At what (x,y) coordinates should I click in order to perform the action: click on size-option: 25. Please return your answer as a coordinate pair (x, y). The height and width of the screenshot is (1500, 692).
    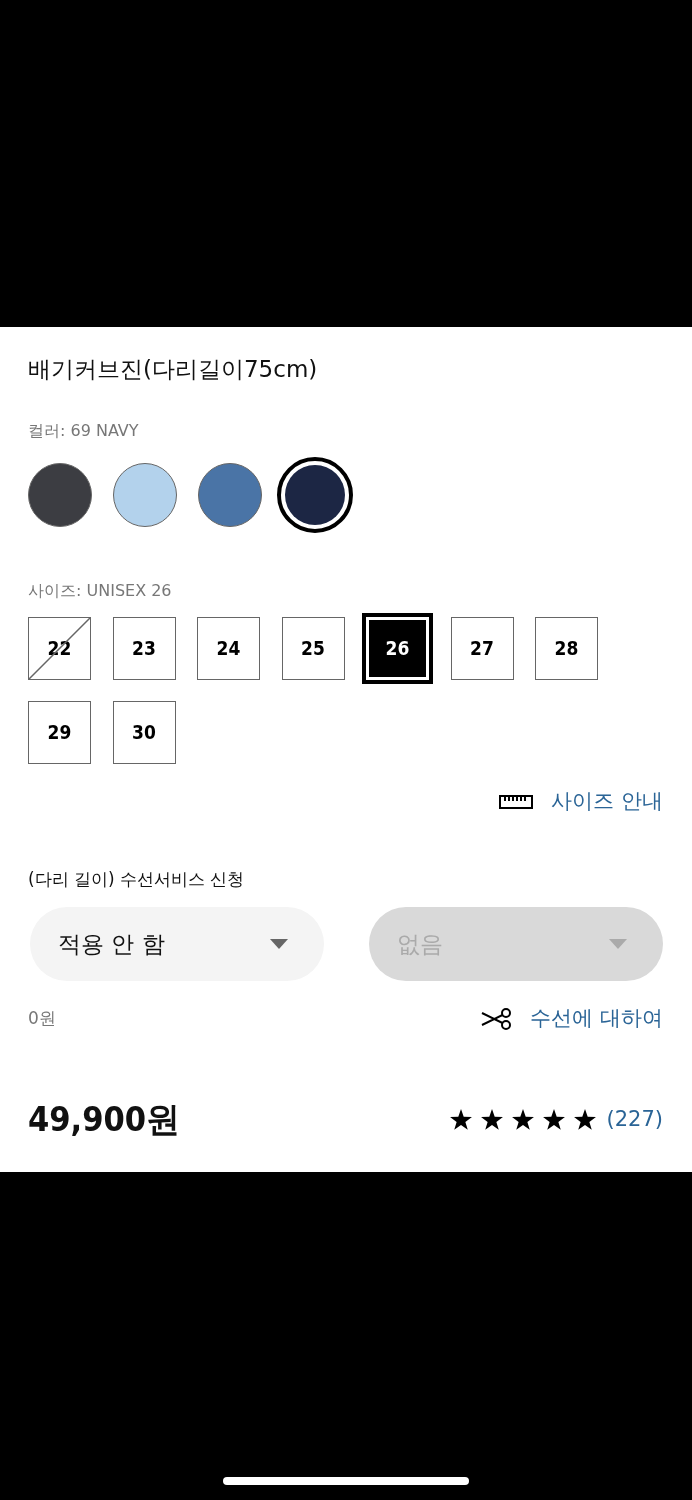
    Looking at the image, I should click on (313, 648).